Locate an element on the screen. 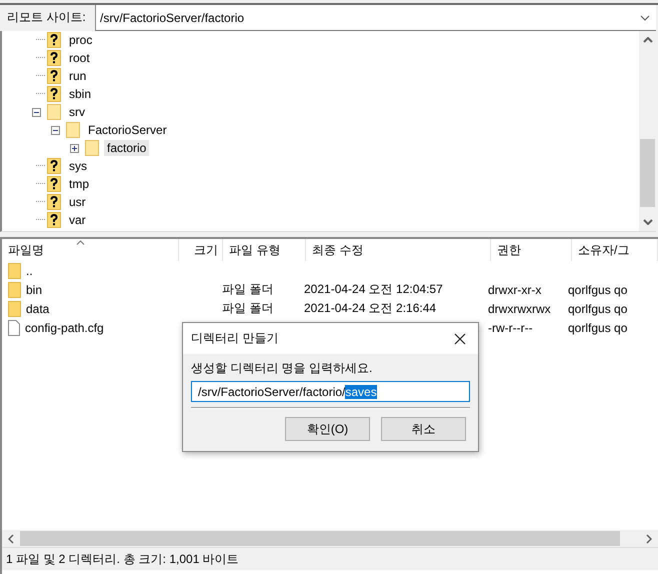 This screenshot has width=658, height=574. scroll-left-icon is located at coordinates (11, 539).